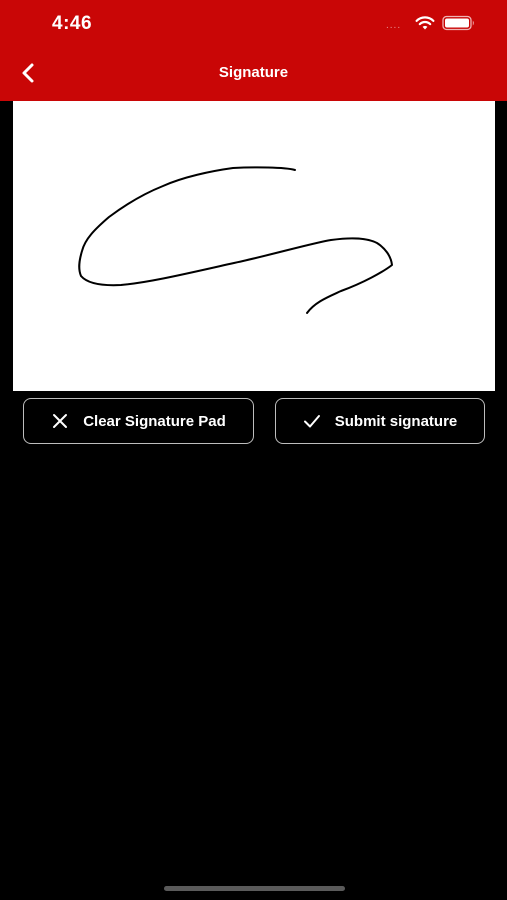 This screenshot has height=900, width=507. I want to click on home-indicator, so click(254, 888).